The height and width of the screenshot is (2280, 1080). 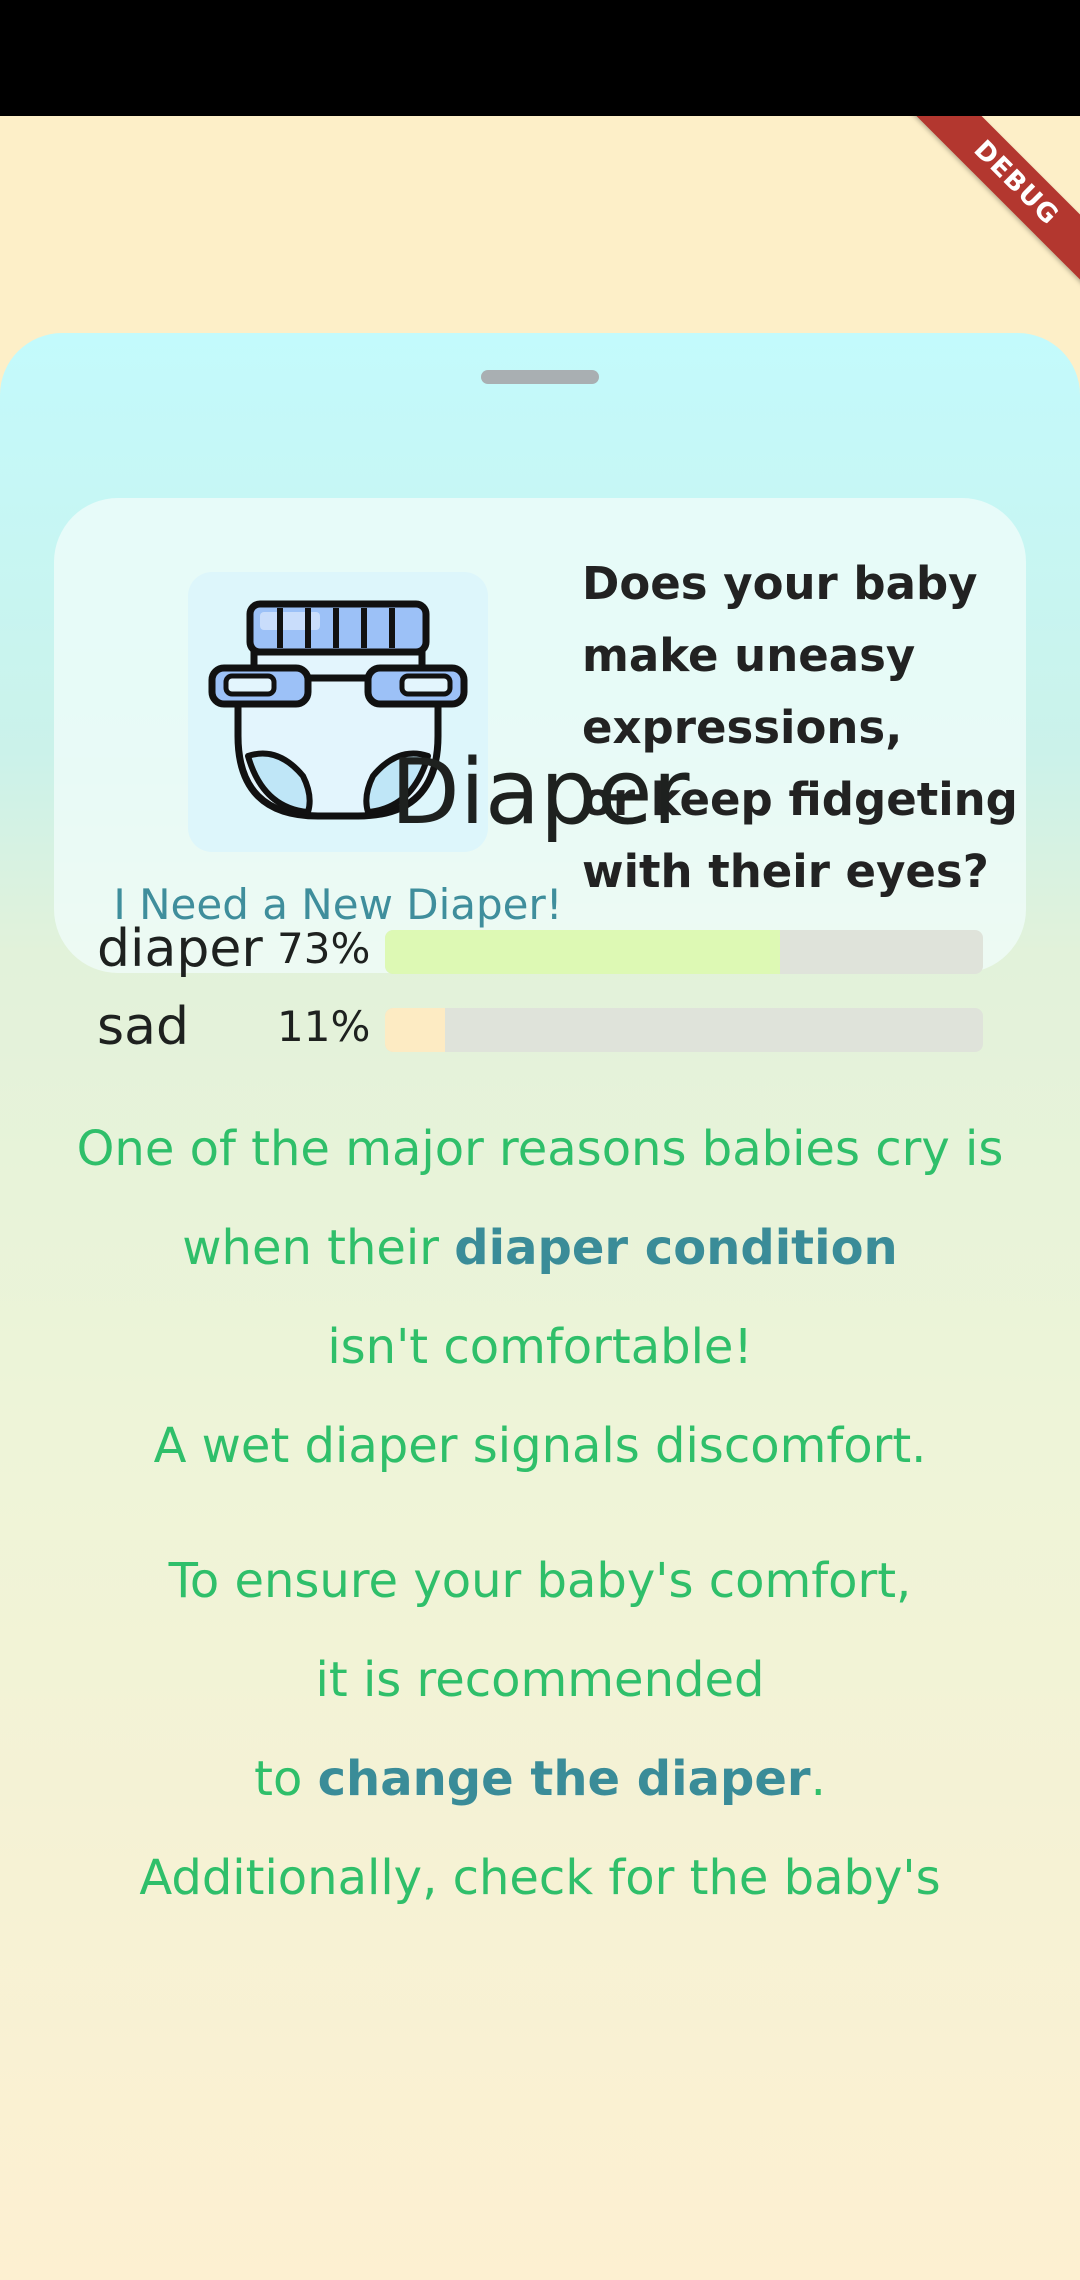 I want to click on debug-banner: DEBUG, so click(x=990, y=206).